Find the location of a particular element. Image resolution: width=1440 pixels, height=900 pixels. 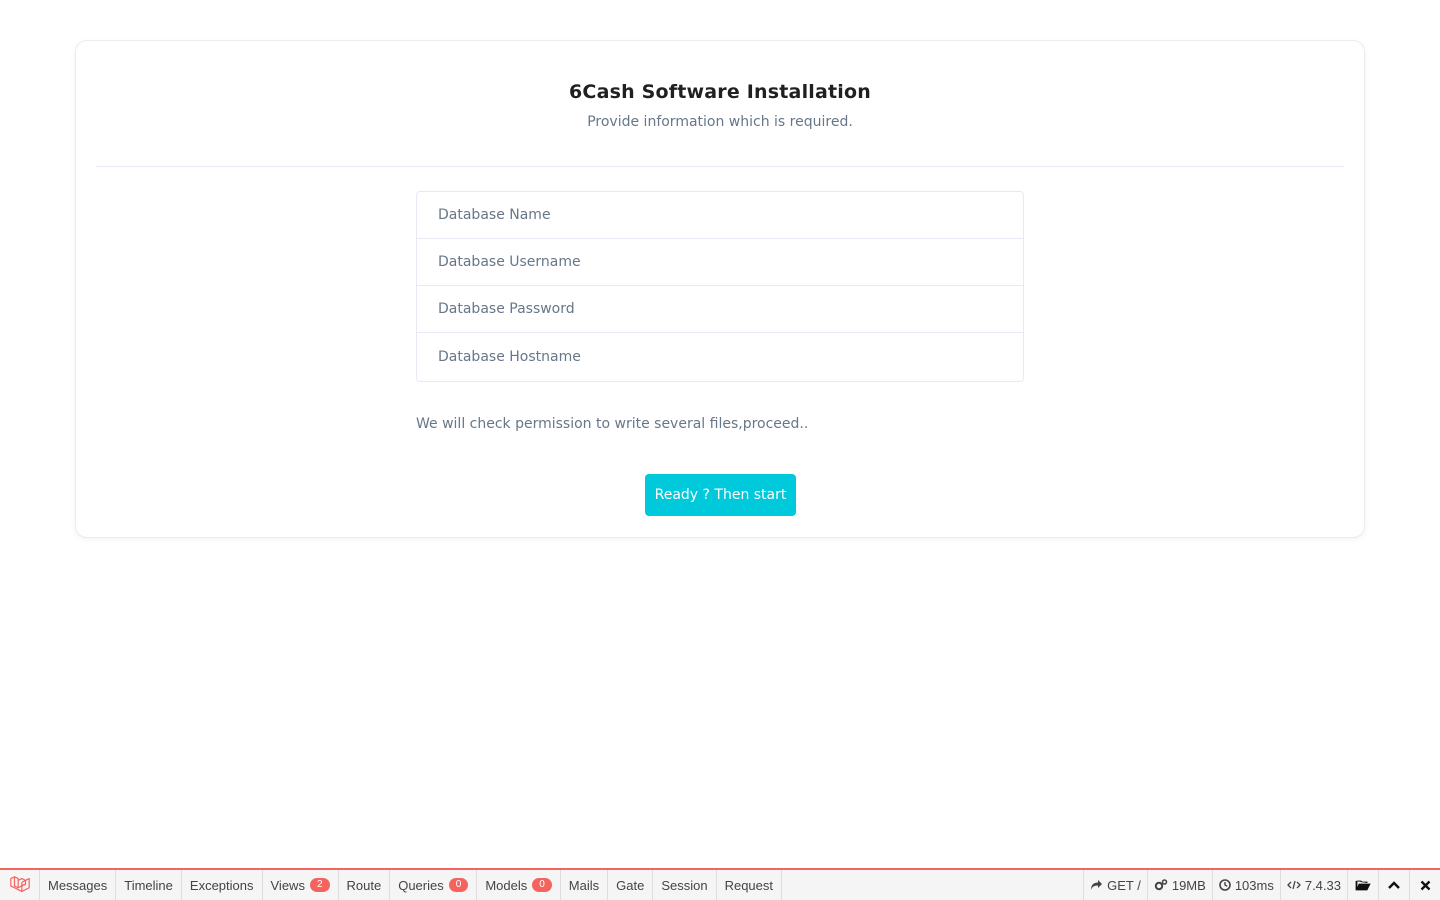

database-hostname-input is located at coordinates (730, 357).